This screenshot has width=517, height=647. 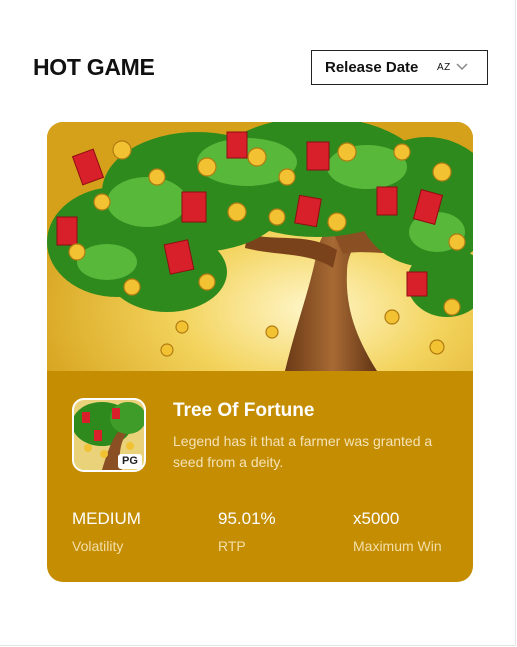 What do you see at coordinates (247, 518) in the screenshot?
I see `stat-value: 95.01%` at bounding box center [247, 518].